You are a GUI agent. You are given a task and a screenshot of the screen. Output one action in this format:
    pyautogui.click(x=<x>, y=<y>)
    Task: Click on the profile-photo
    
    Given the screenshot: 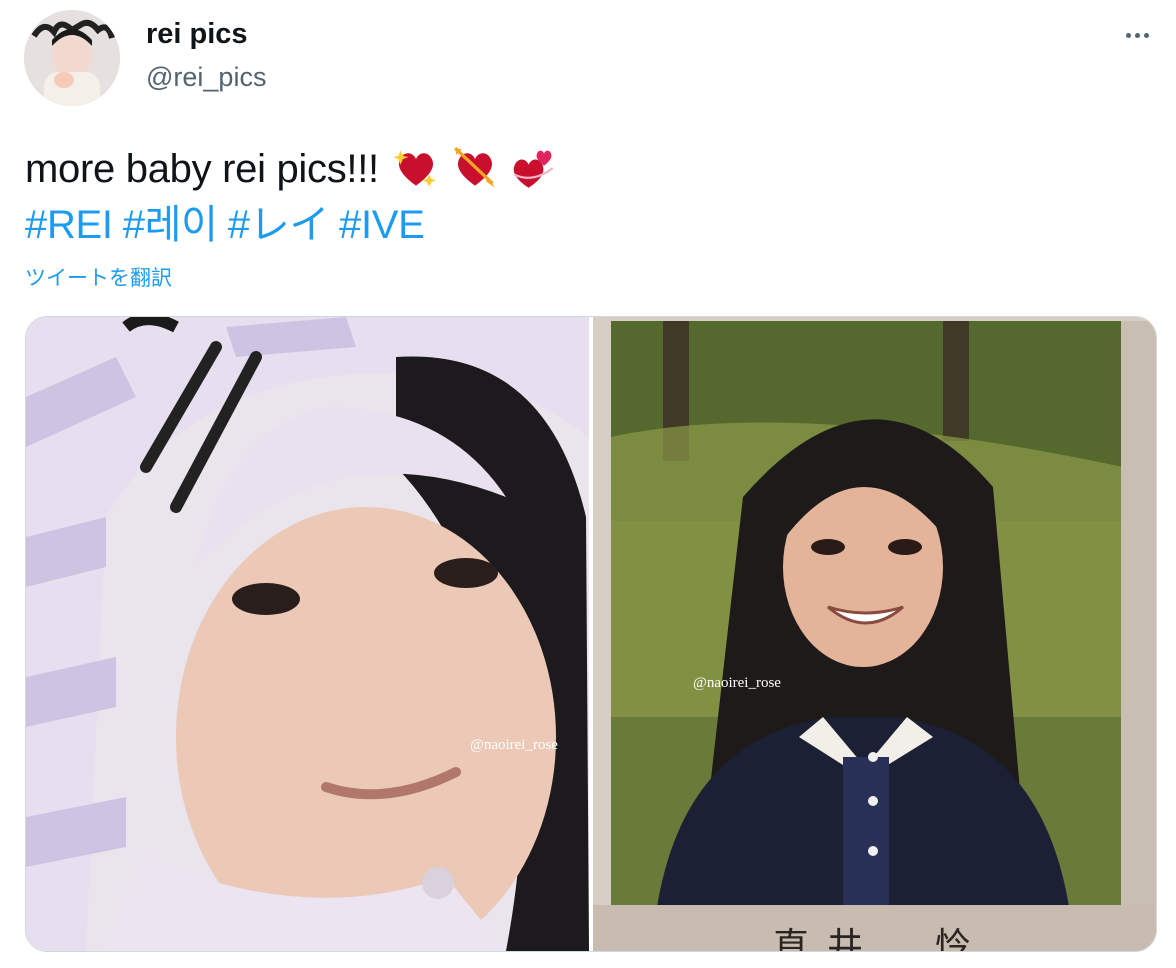 What is the action you would take?
    pyautogui.click(x=72, y=58)
    